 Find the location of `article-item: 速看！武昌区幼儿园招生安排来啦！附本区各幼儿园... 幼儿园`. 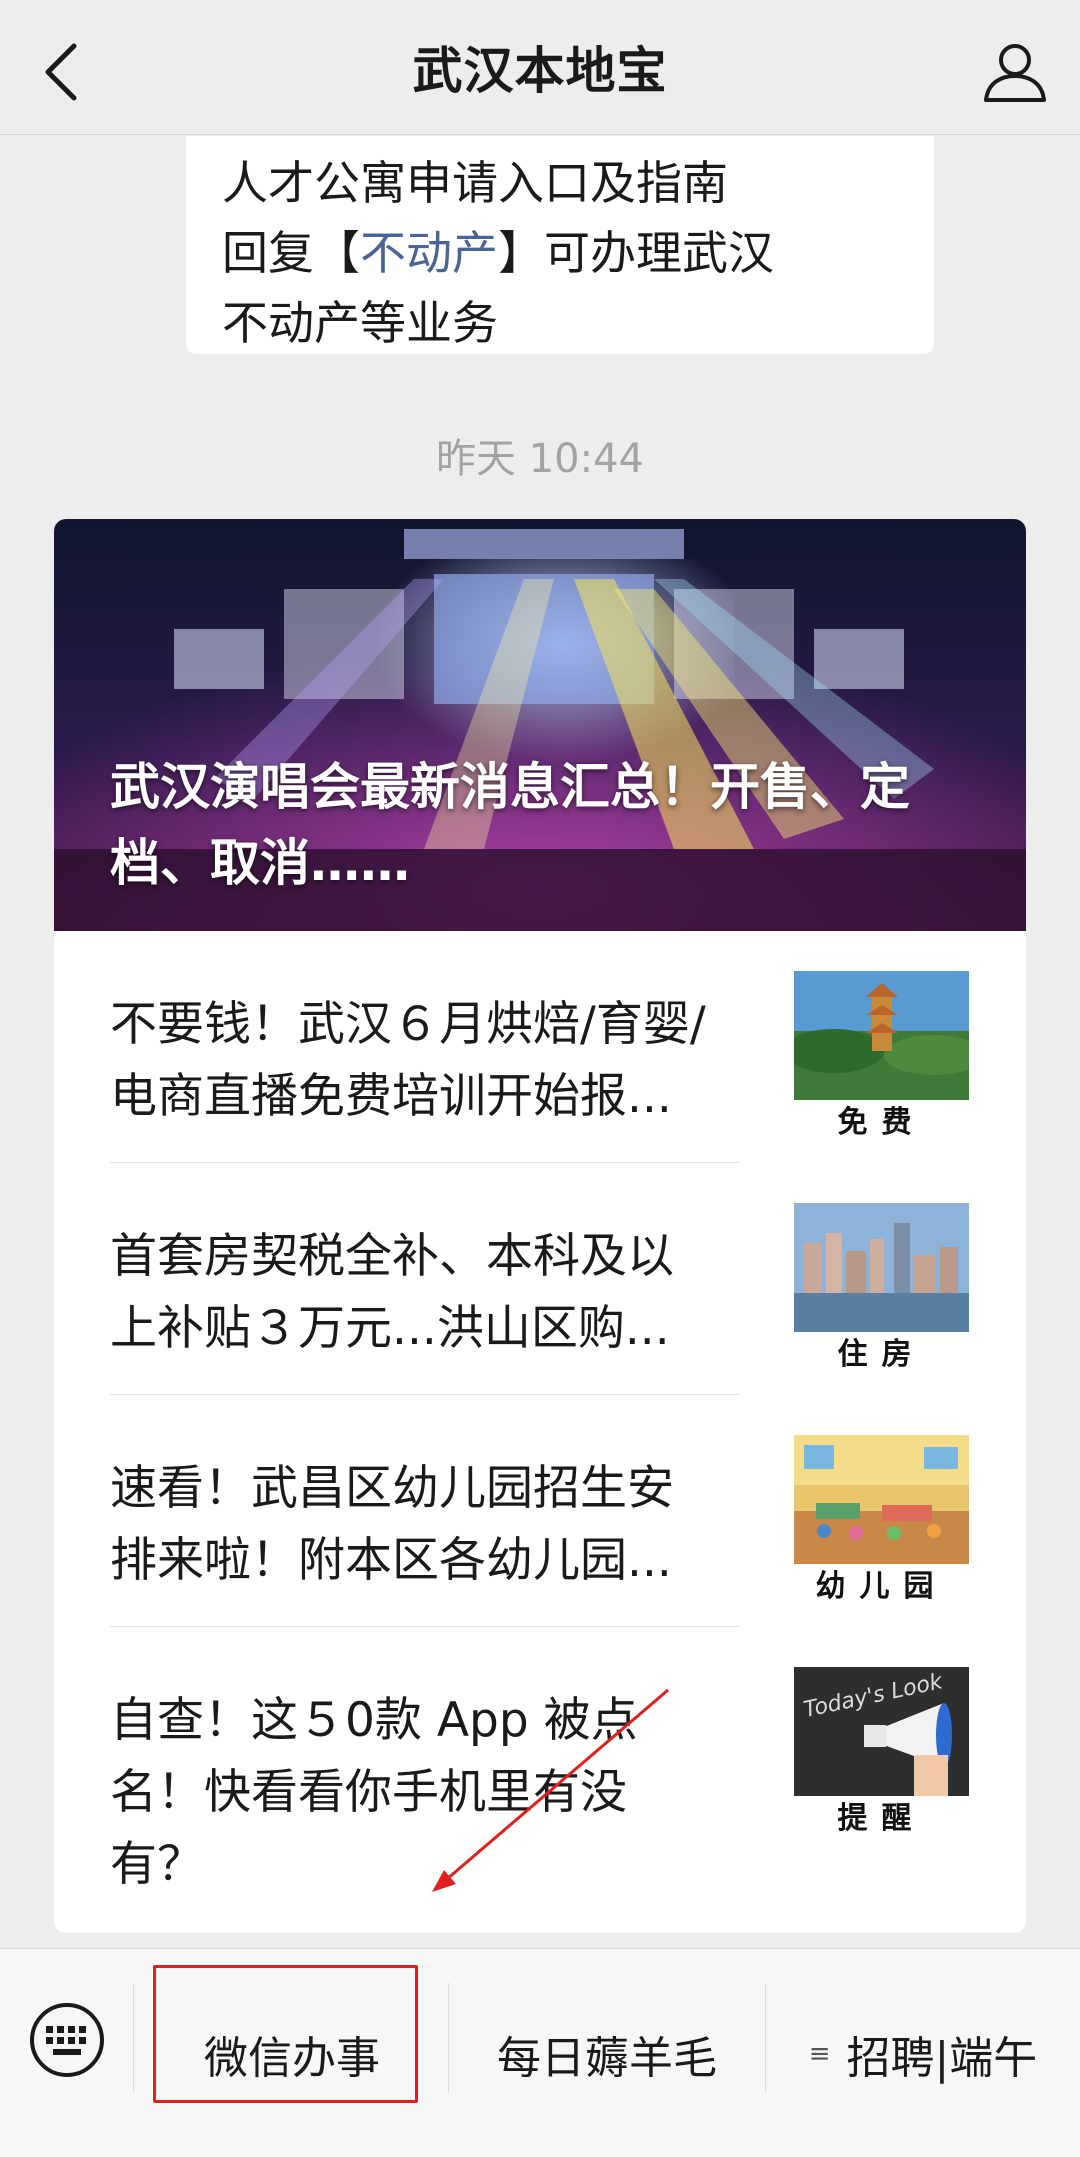

article-item: 速看！武昌区幼儿园招生安排来啦！附本区各幼儿园... 幼儿园 is located at coordinates (540, 1511).